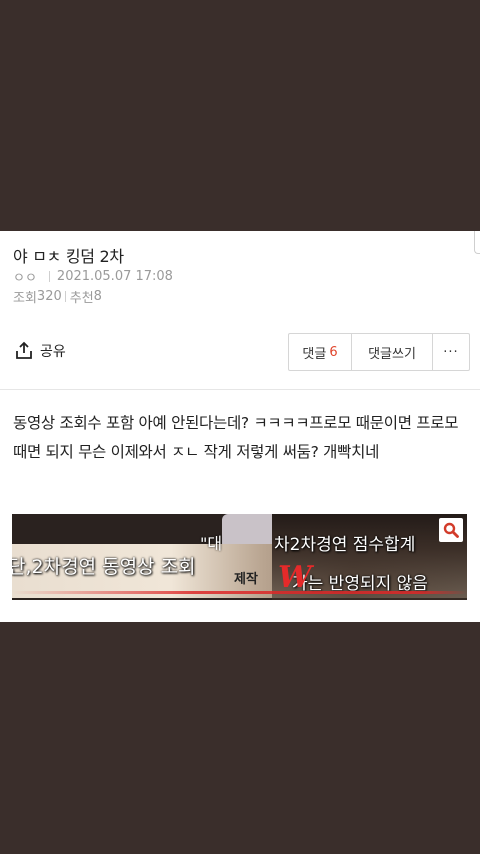 The image size is (480, 854). What do you see at coordinates (68, 256) in the screenshot?
I see `post-title: 야 ㅁㅊ 킹덤 2차` at bounding box center [68, 256].